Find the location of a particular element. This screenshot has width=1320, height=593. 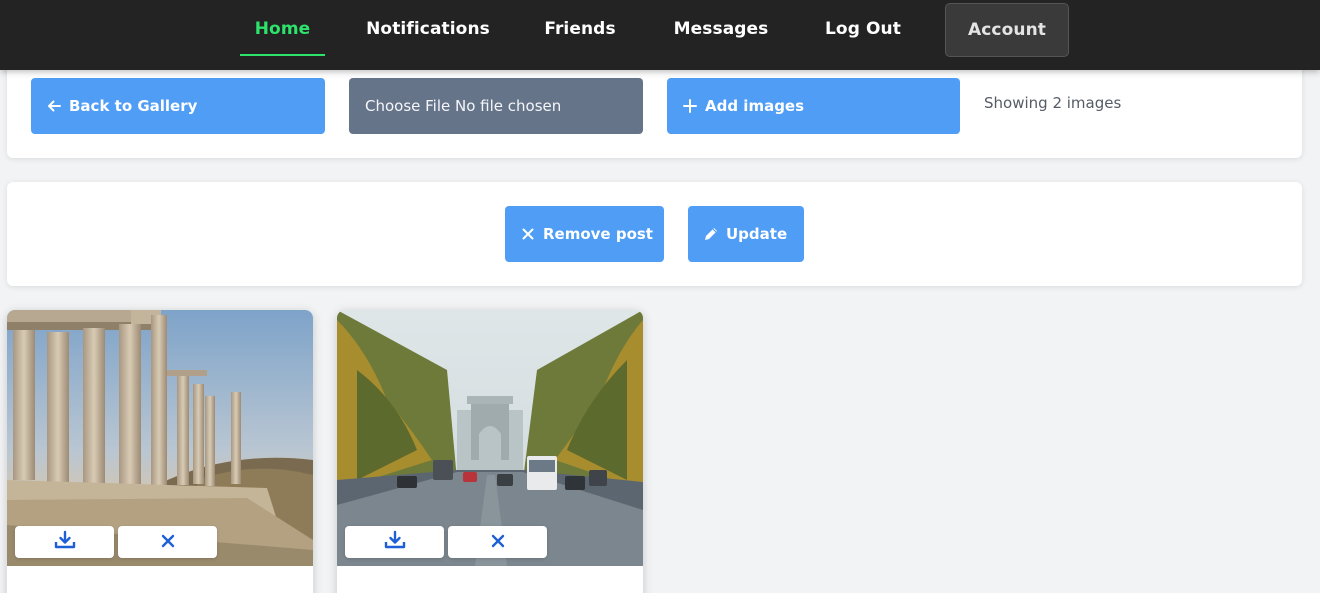

nav-notifications-link: Notifications is located at coordinates (428, 29).